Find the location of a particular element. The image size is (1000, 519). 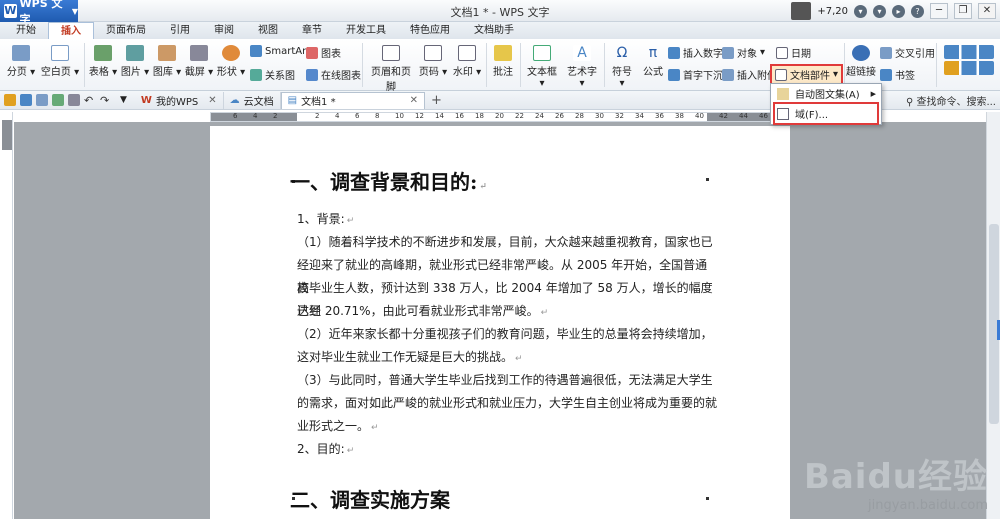

tab-page-layout: 页面布局 is located at coordinates (126, 30).